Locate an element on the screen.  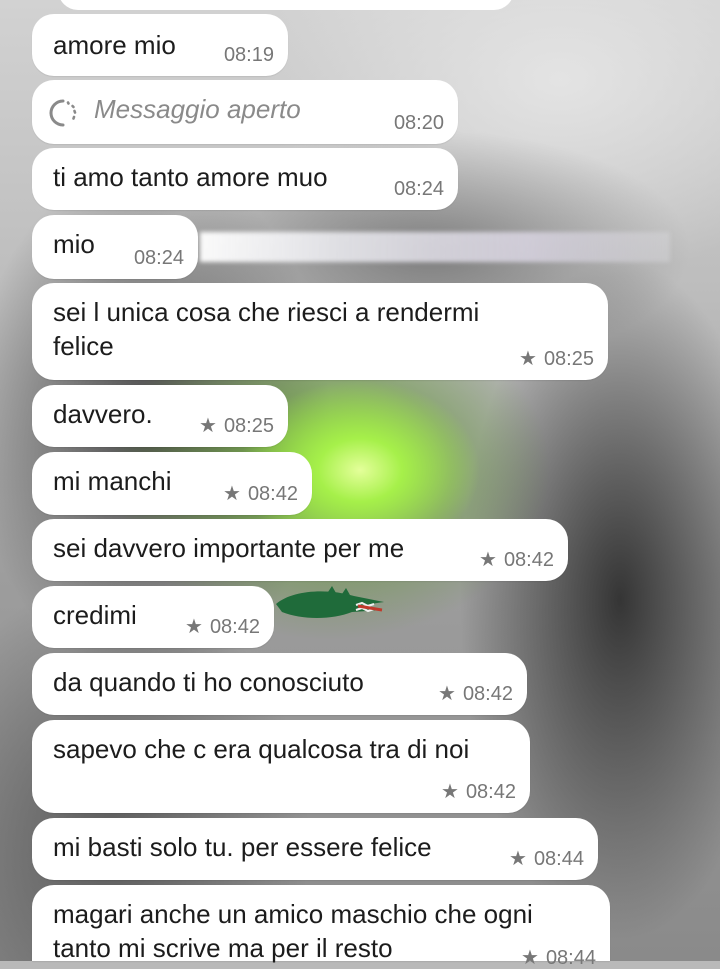
message-bubble: sei davvero importante per me ★ 08:42 is located at coordinates (300, 550).